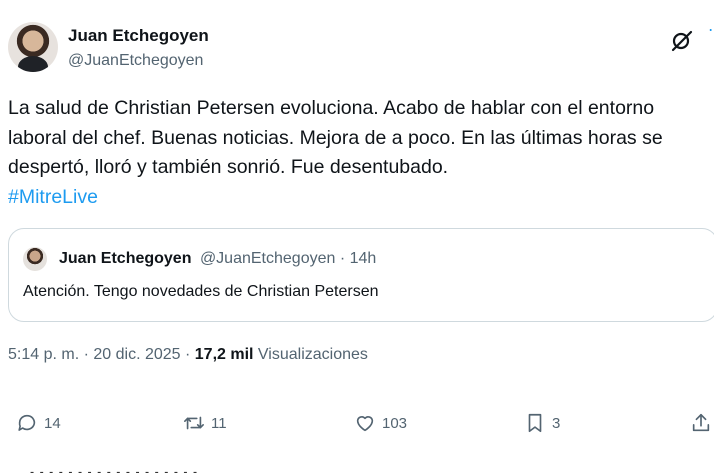 Image resolution: width=714 pixels, height=473 pixels. What do you see at coordinates (310, 354) in the screenshot?
I see `views-label: Visualizaciones` at bounding box center [310, 354].